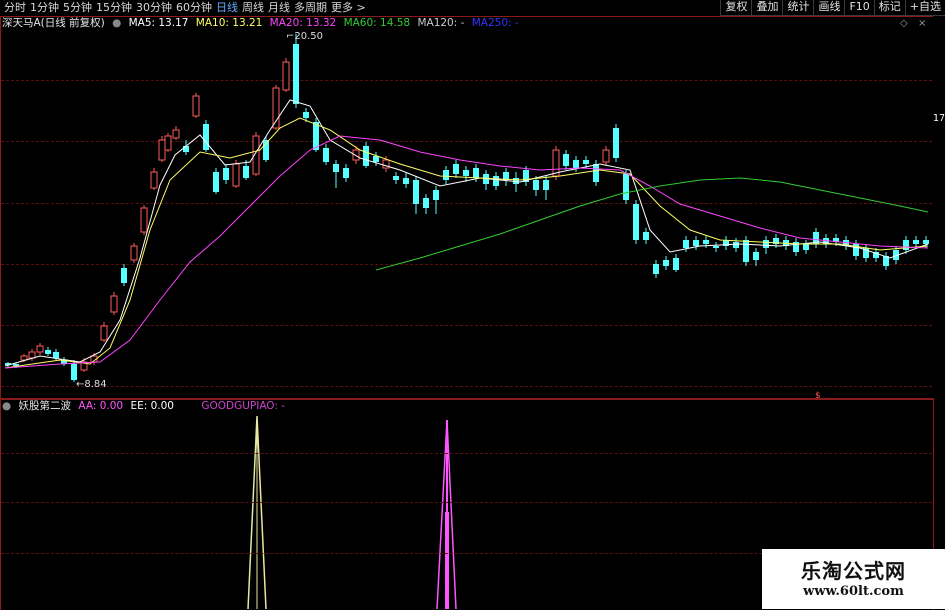 Image resolution: width=945 pixels, height=610 pixels. What do you see at coordinates (652, 224) in the screenshot?
I see `ma60-line` at bounding box center [652, 224].